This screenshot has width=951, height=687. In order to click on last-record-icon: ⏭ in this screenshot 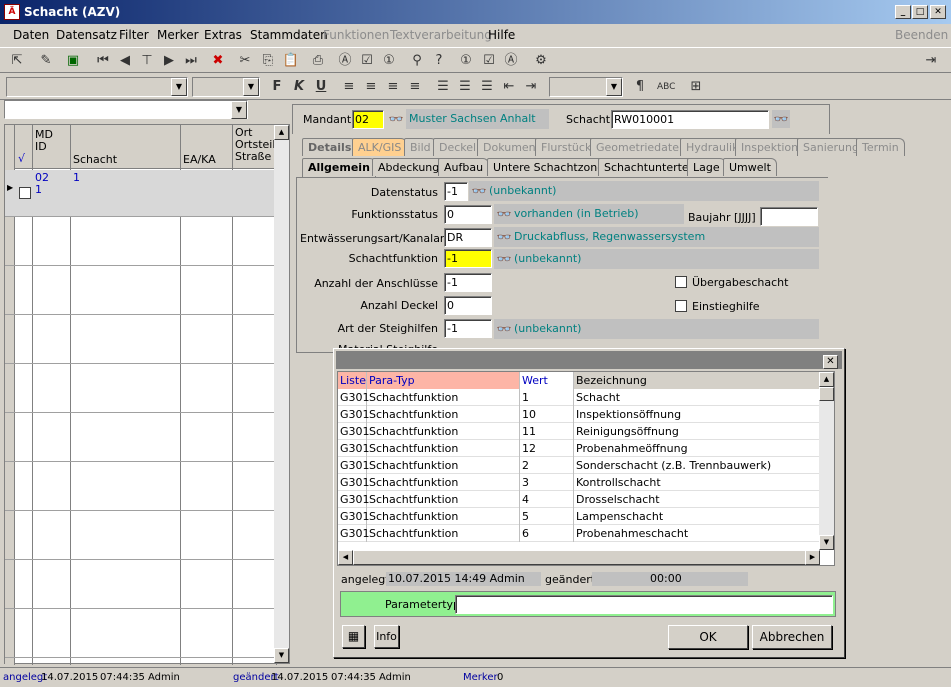, I will do `click(191, 61)`.